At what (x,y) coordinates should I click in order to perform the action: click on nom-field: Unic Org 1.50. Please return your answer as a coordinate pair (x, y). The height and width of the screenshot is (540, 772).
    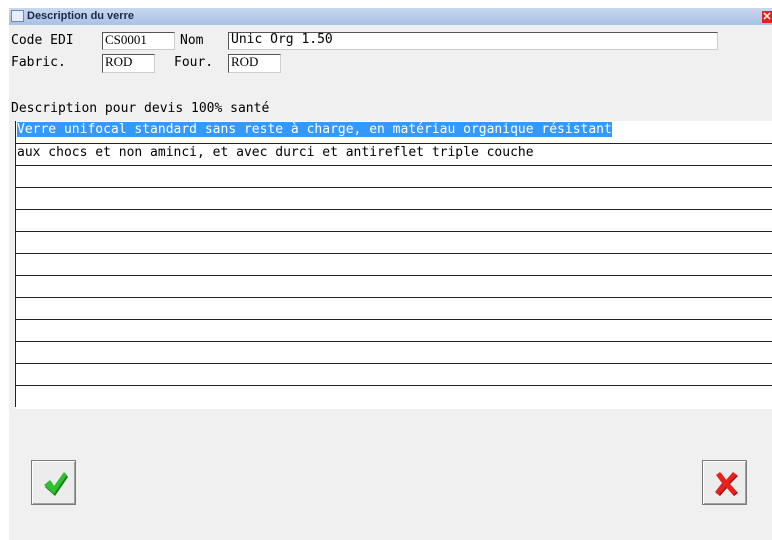
    Looking at the image, I should click on (473, 41).